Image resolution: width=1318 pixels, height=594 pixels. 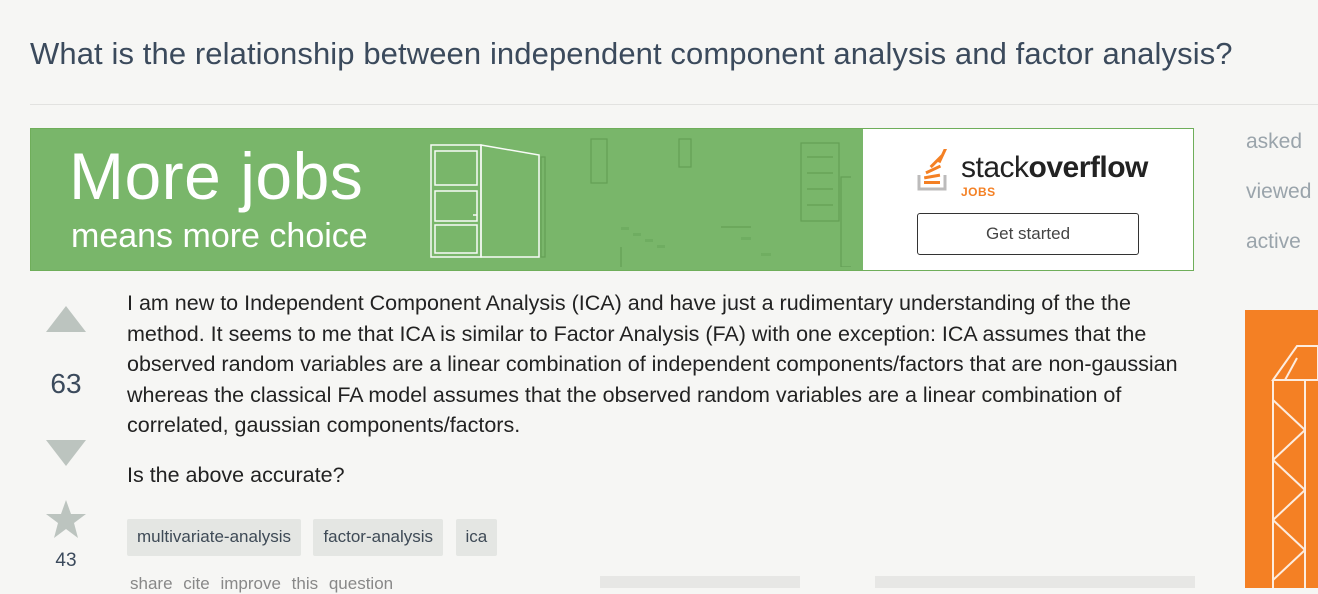 What do you see at coordinates (1035, 582) in the screenshot?
I see `asker-card-placeholder` at bounding box center [1035, 582].